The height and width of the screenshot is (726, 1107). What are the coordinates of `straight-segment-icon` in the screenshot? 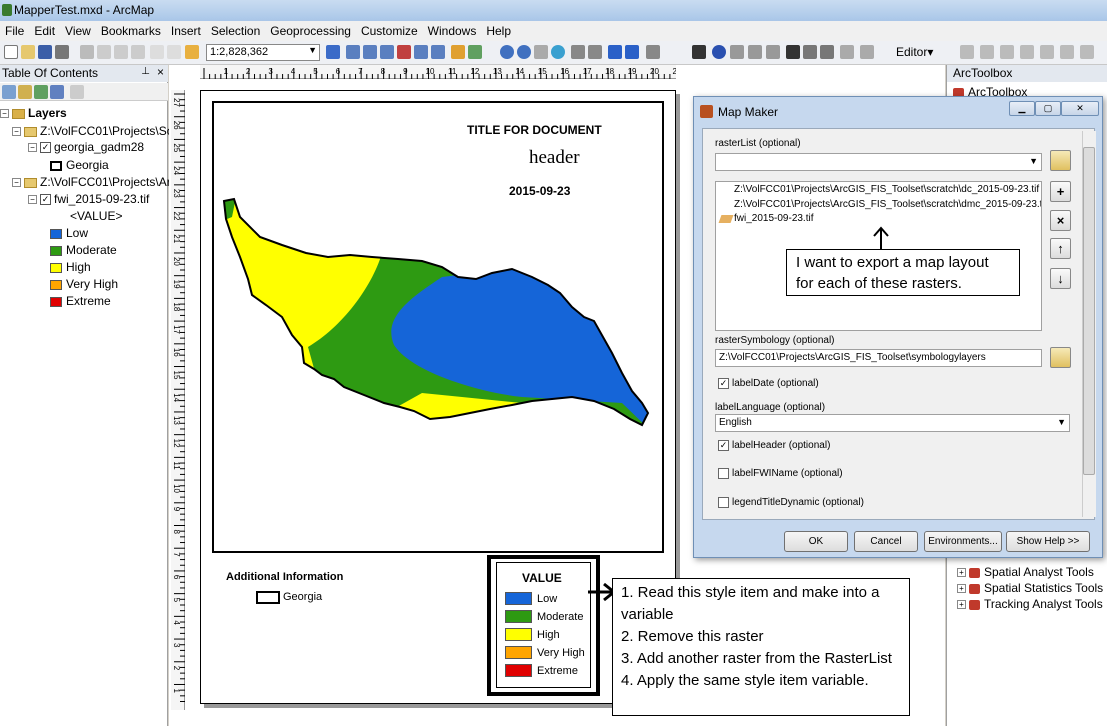 It's located at (1007, 52).